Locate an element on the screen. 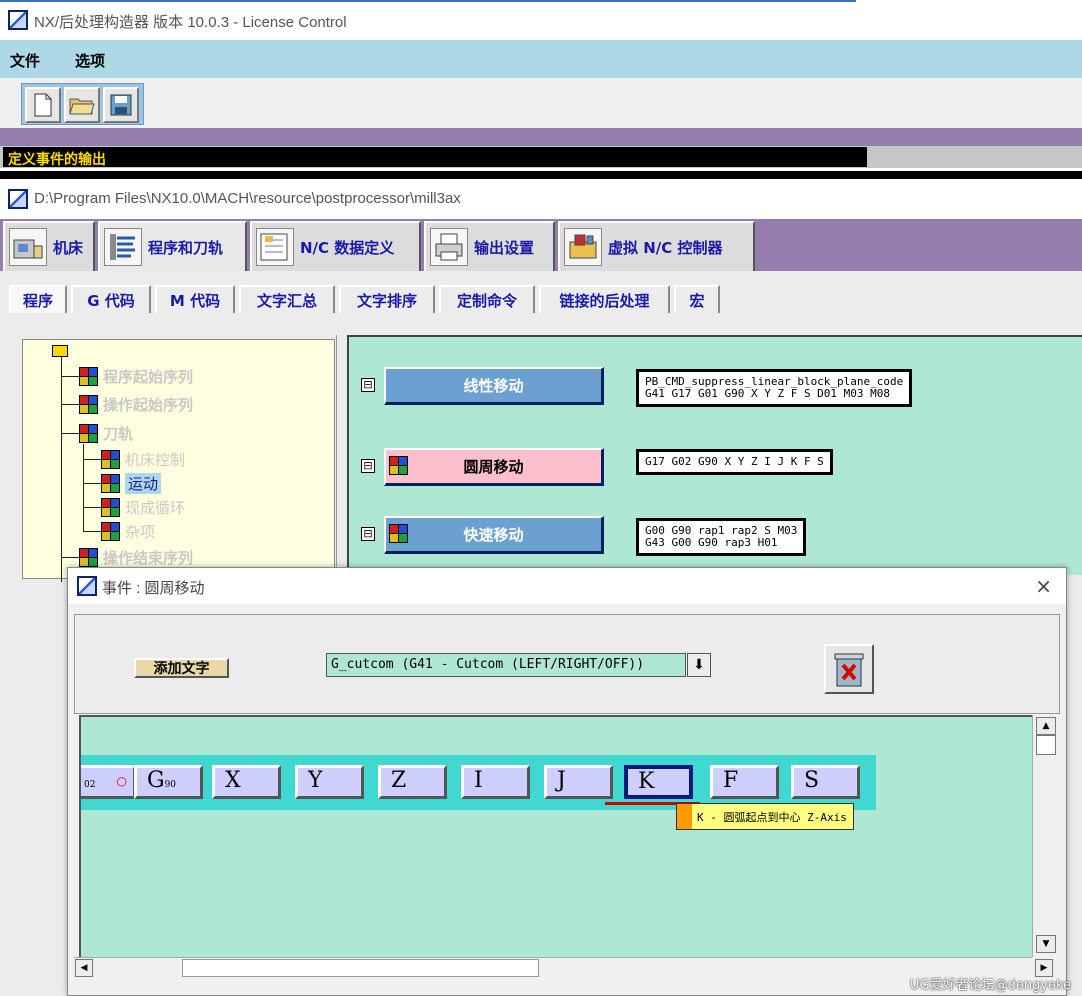  open-file-button is located at coordinates (82, 105).